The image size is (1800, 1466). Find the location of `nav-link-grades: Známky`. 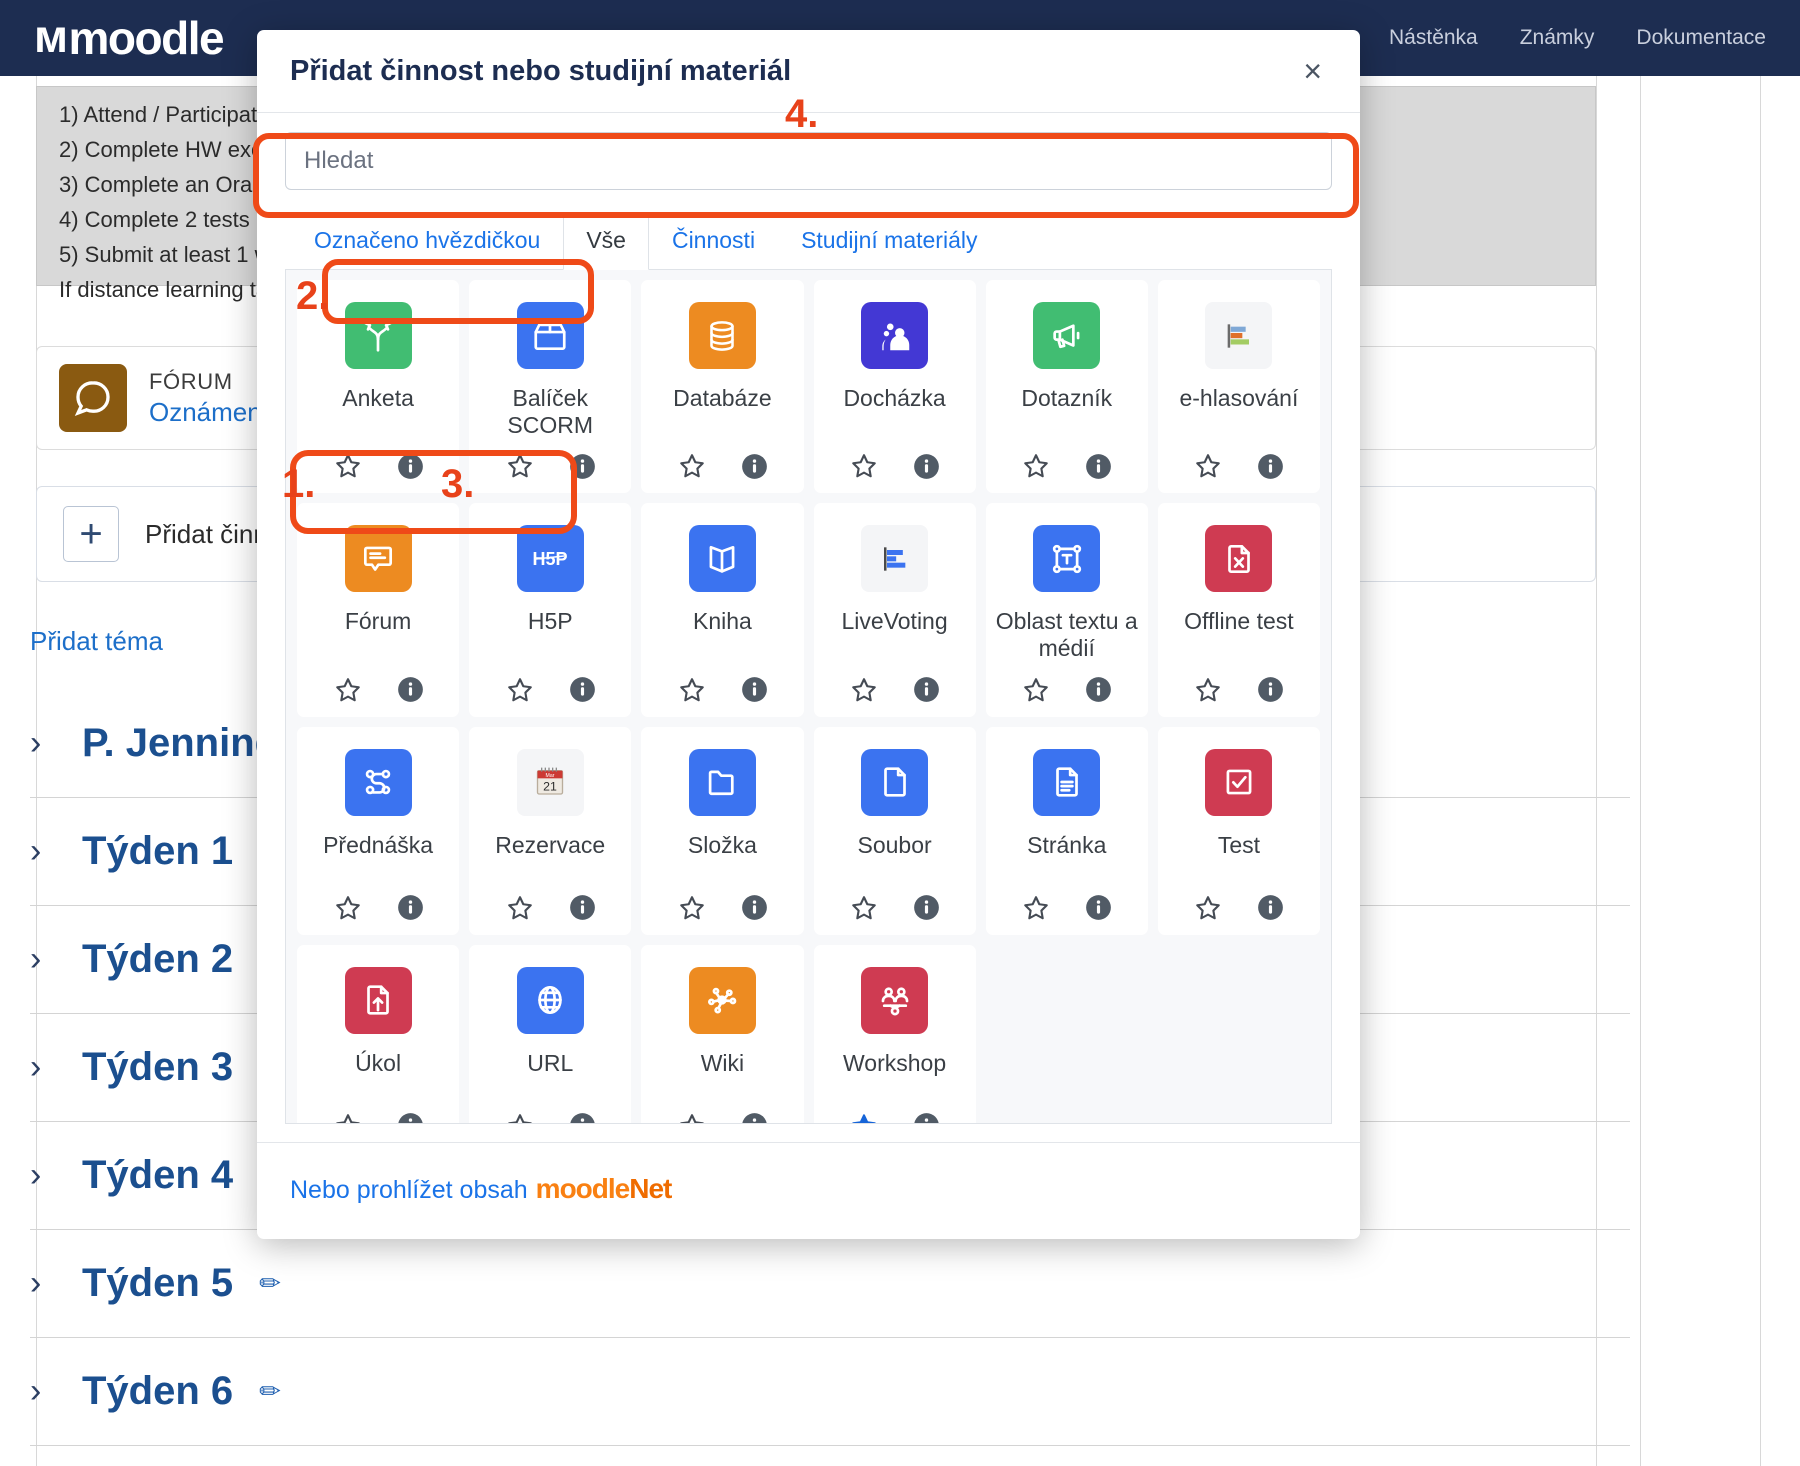

nav-link-grades: Známky is located at coordinates (1557, 38).